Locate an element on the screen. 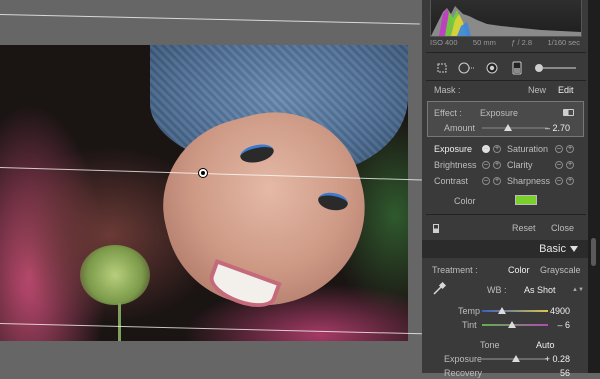  exposure-label: Exposure is located at coordinates (453, 149).